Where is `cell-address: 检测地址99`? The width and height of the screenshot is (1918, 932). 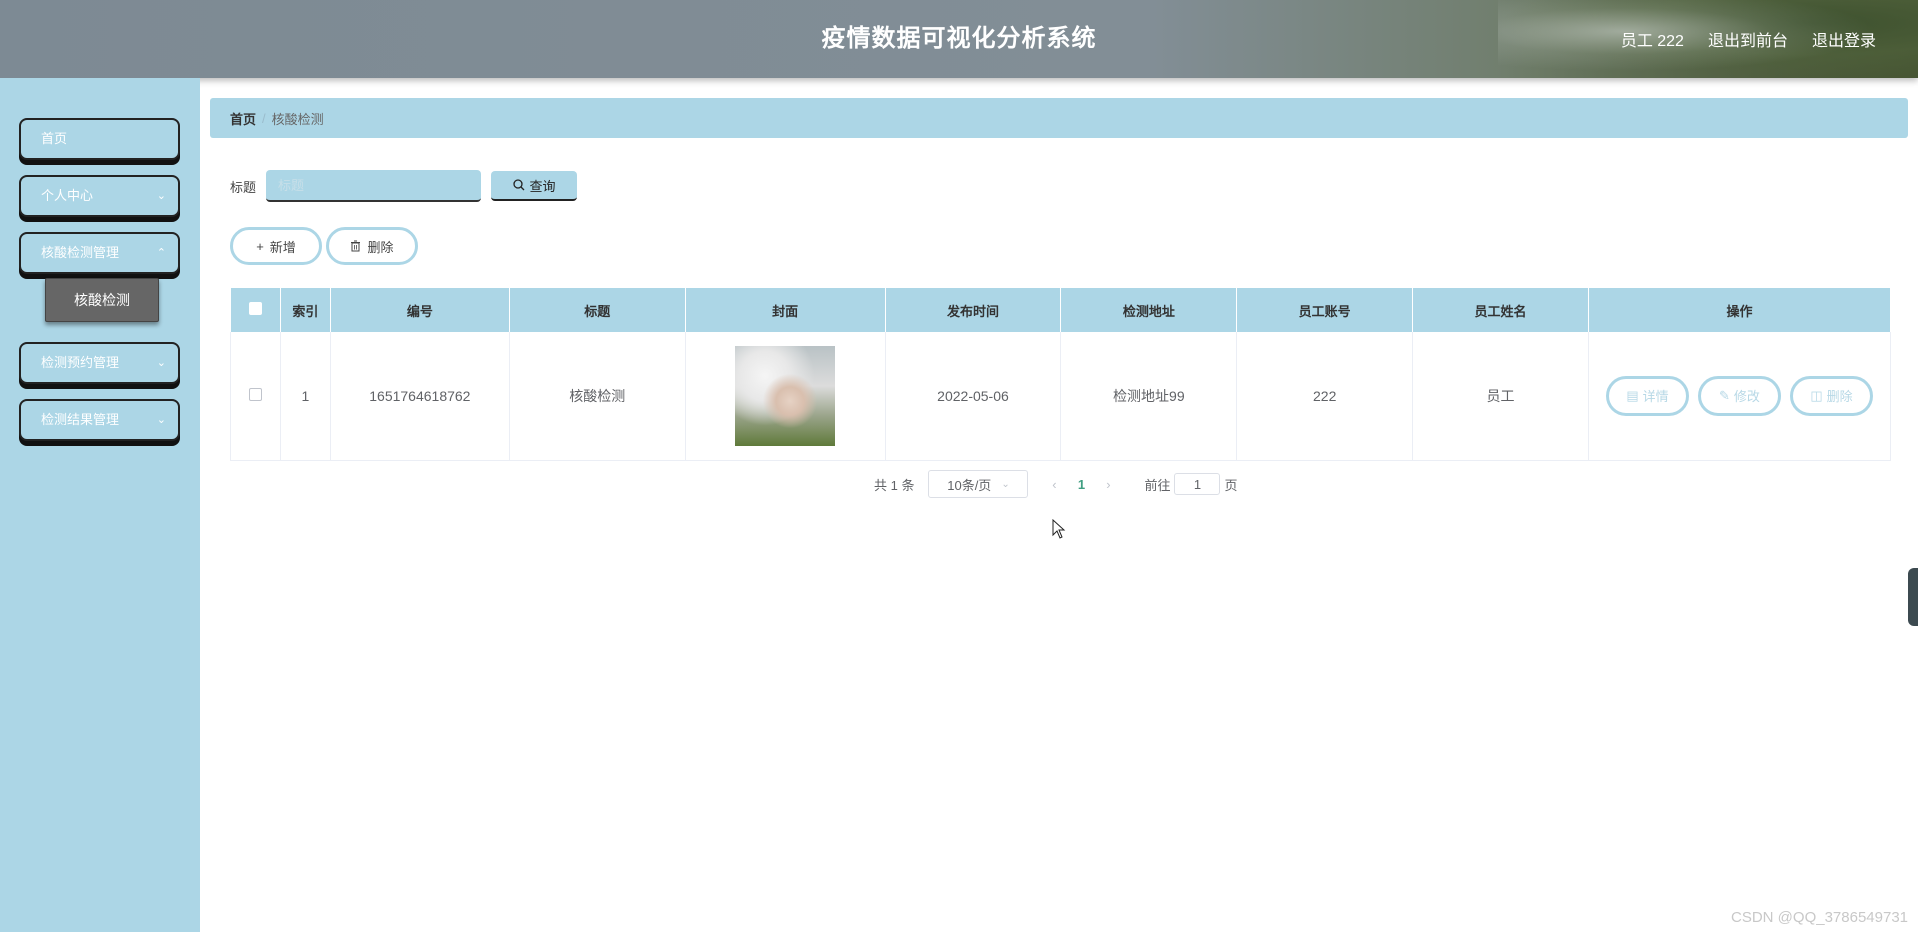
cell-address: 检测地址99 is located at coordinates (1149, 396).